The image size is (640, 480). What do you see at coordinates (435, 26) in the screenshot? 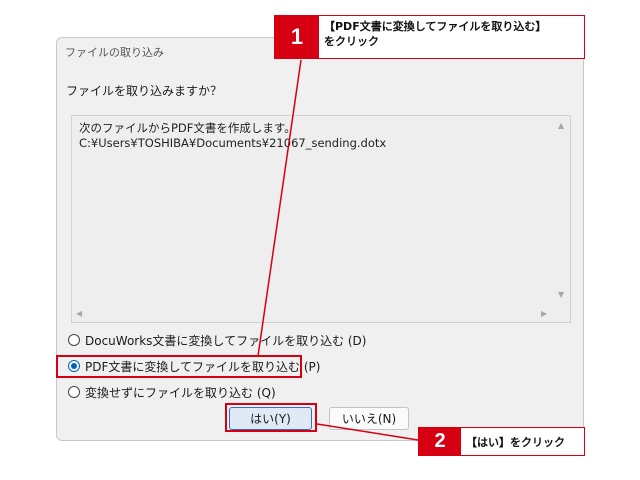
I see `callout-1-line-1: 【PDF文書に変換してファイルを取り込む】` at bounding box center [435, 26].